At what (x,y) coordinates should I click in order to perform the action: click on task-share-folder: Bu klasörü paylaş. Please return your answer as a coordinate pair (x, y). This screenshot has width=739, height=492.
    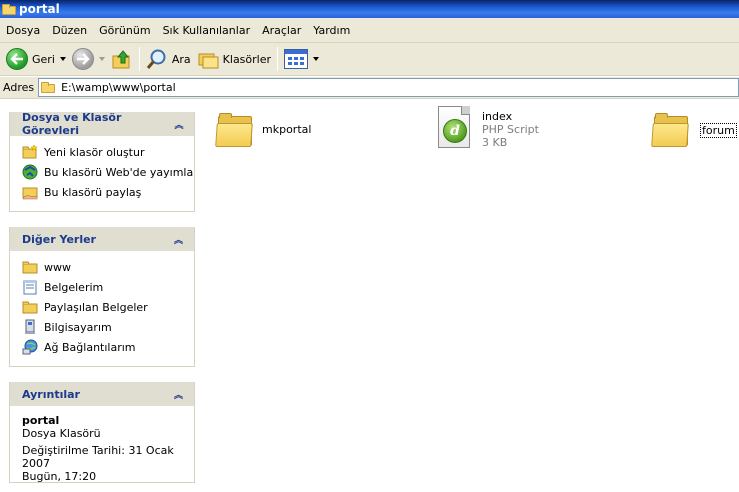
    Looking at the image, I should click on (108, 192).